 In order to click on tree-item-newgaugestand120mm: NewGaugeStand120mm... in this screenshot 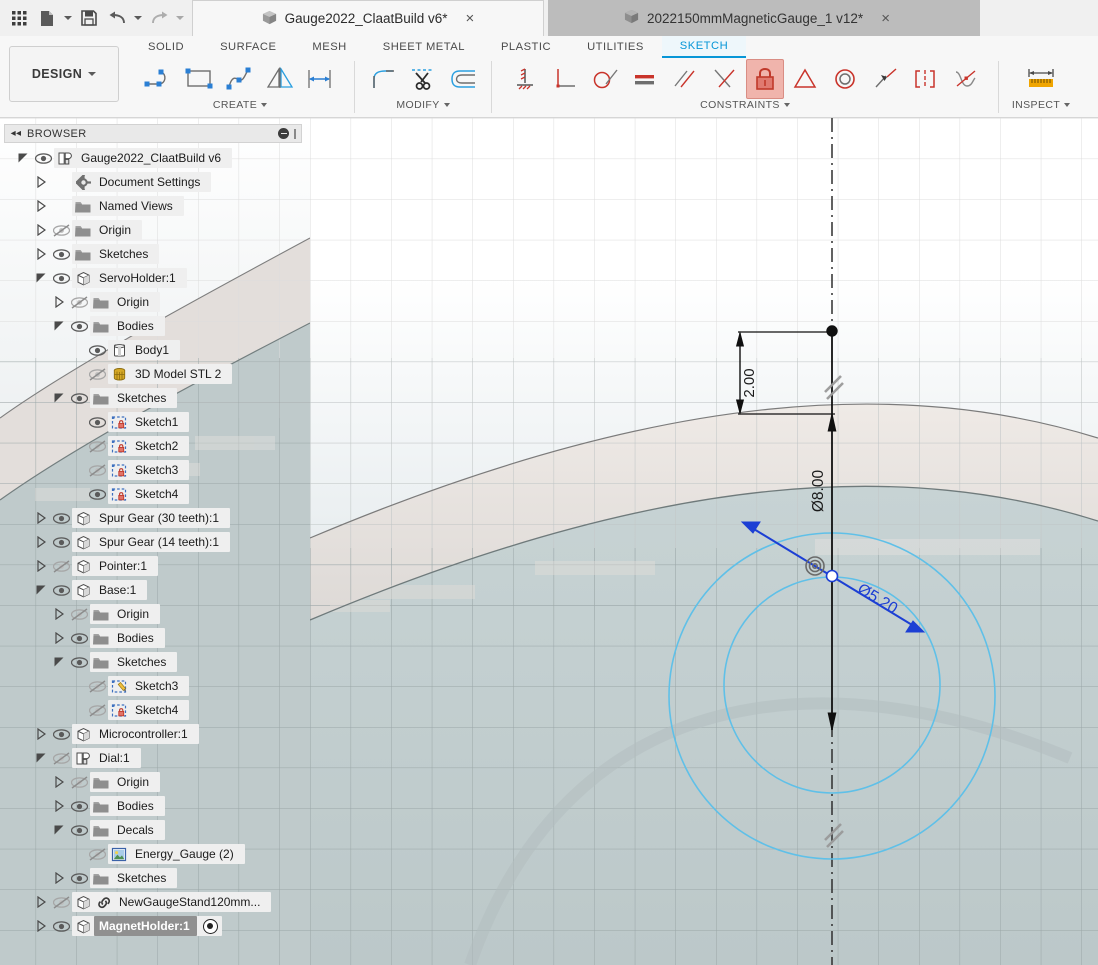, I will do `click(155, 902)`.